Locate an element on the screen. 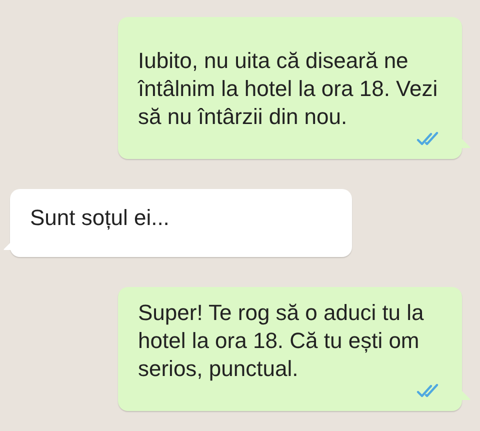 Image resolution: width=480 pixels, height=431 pixels. message-text: Iubito, nu uita că diseară ne întâlnim la hotel la ora 18. Vezi să nu întârzii din nou. is located at coordinates (288, 89).